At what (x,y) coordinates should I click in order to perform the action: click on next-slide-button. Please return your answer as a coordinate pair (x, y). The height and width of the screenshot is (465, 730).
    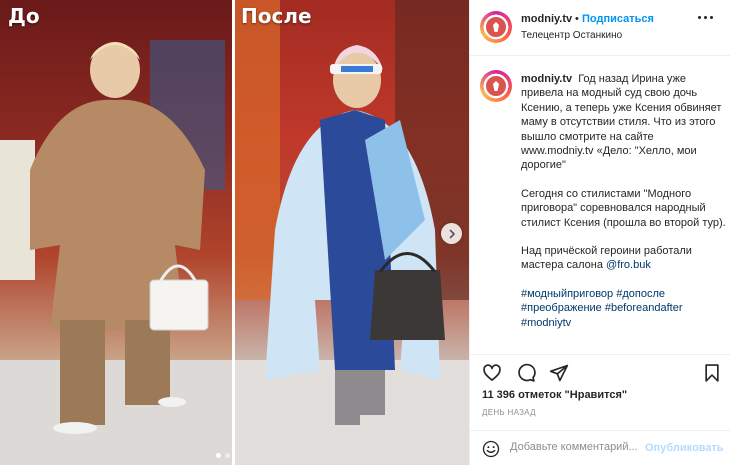
    Looking at the image, I should click on (451, 233).